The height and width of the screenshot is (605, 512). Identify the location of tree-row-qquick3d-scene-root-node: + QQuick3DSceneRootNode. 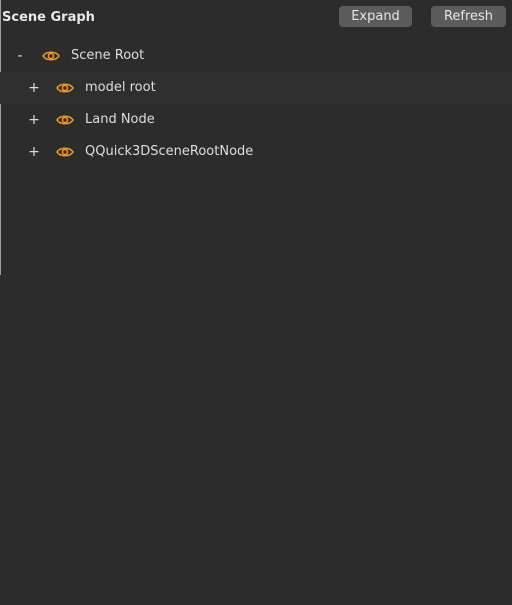
(256, 152).